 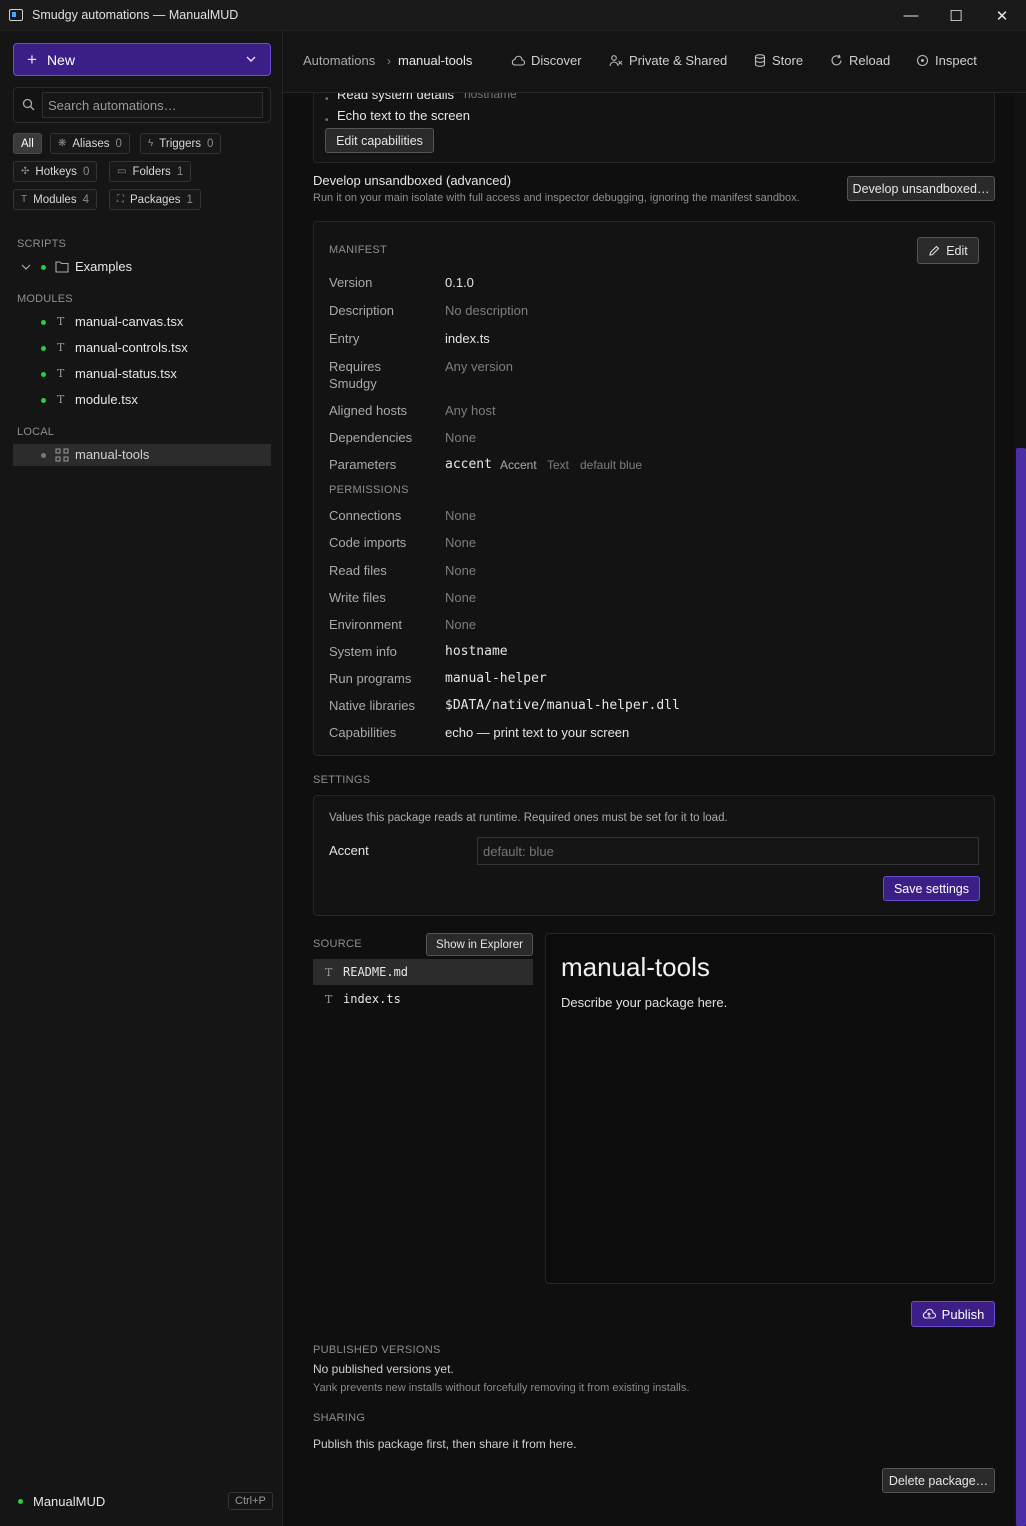 I want to click on tree-item-module: Tmanual-canvas.tsx, so click(x=142, y=322).